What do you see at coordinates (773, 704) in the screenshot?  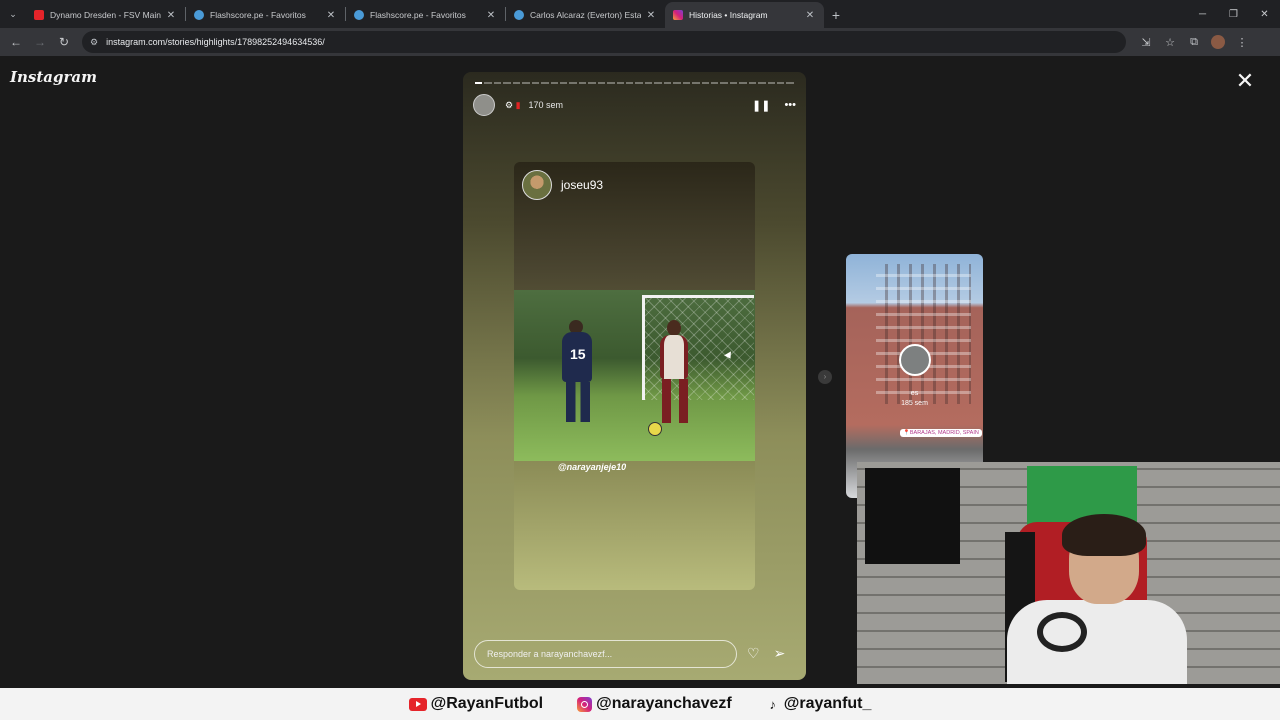 I see `tiktok-icon: ♪` at bounding box center [773, 704].